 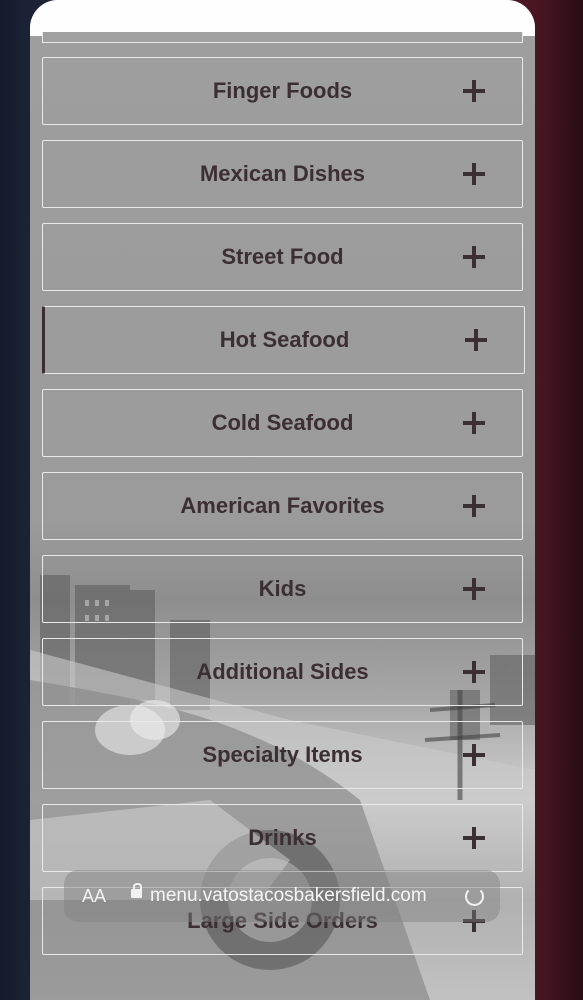 I want to click on category-street-food: Street Food, so click(x=282, y=257).